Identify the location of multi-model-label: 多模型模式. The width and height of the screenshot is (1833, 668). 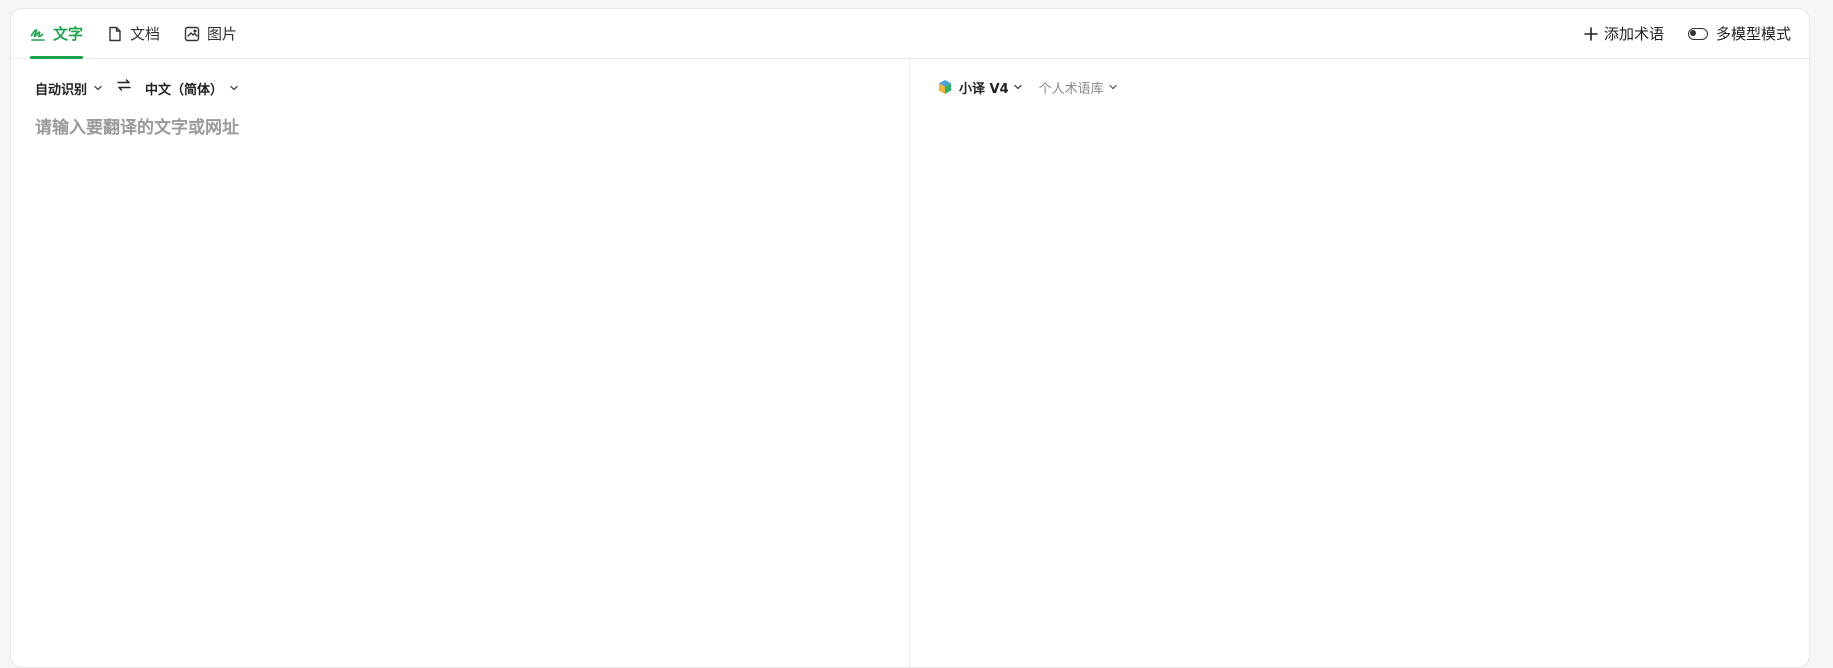
(1753, 34).